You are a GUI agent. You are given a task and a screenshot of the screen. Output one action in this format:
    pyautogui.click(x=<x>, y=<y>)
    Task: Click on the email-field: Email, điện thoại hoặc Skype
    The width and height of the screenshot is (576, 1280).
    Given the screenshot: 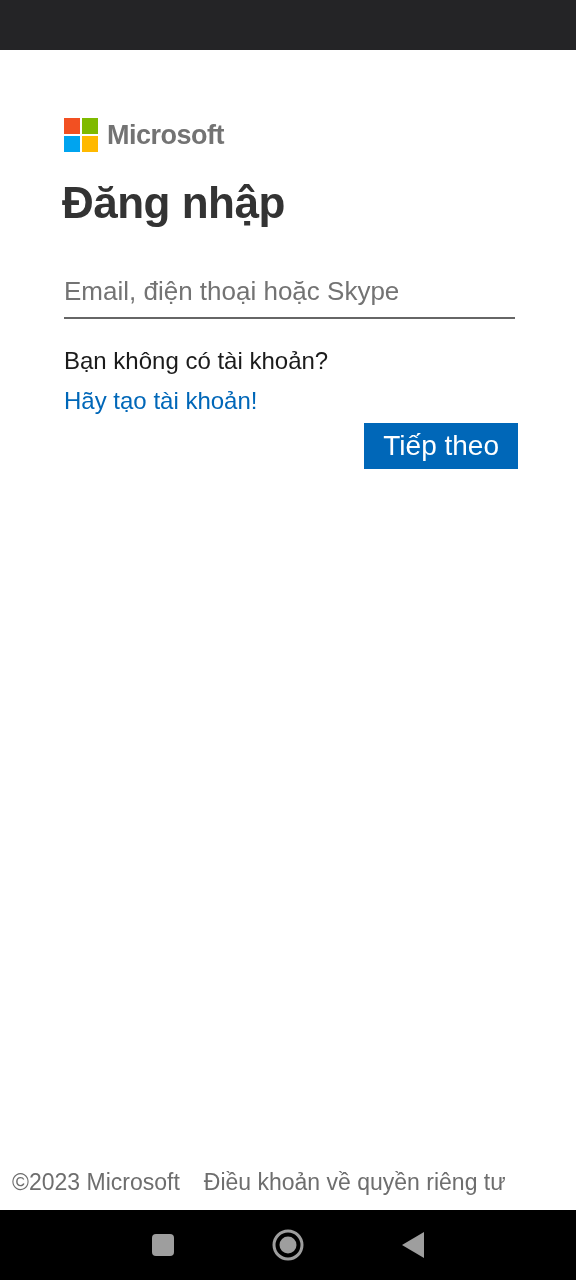 What is the action you would take?
    pyautogui.click(x=289, y=293)
    